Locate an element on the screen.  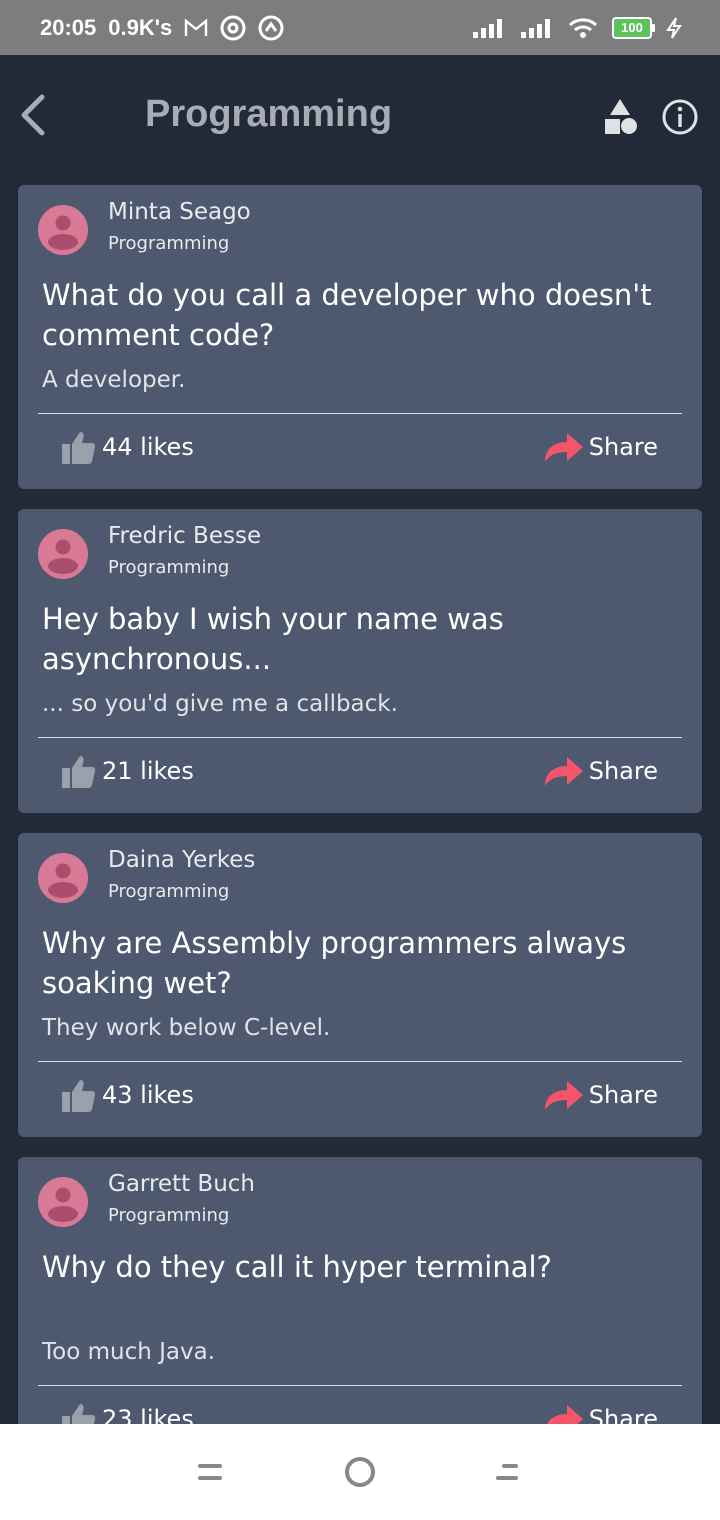
mail-icon is located at coordinates (196, 28).